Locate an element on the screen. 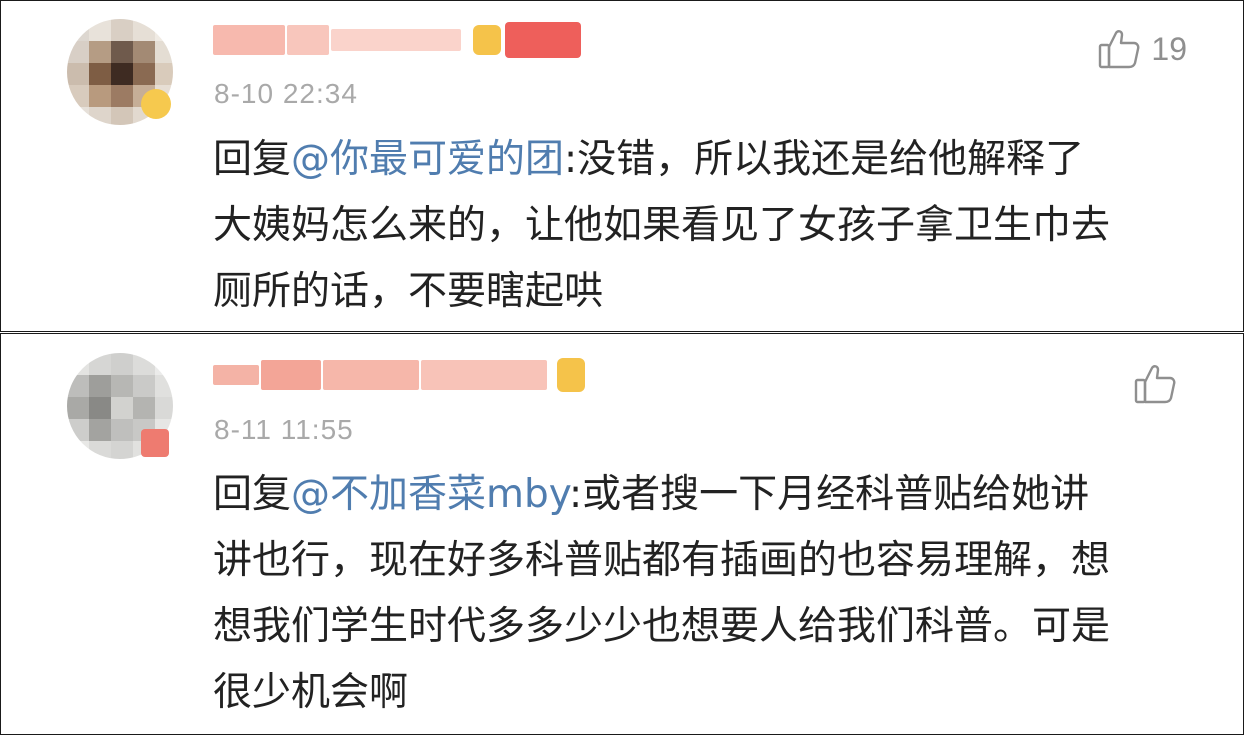 Image resolution: width=1244 pixels, height=735 pixels. comment-line: 大姨妈怎么来的，让他如果看见了女孩子拿卫生巾去 is located at coordinates (662, 225).